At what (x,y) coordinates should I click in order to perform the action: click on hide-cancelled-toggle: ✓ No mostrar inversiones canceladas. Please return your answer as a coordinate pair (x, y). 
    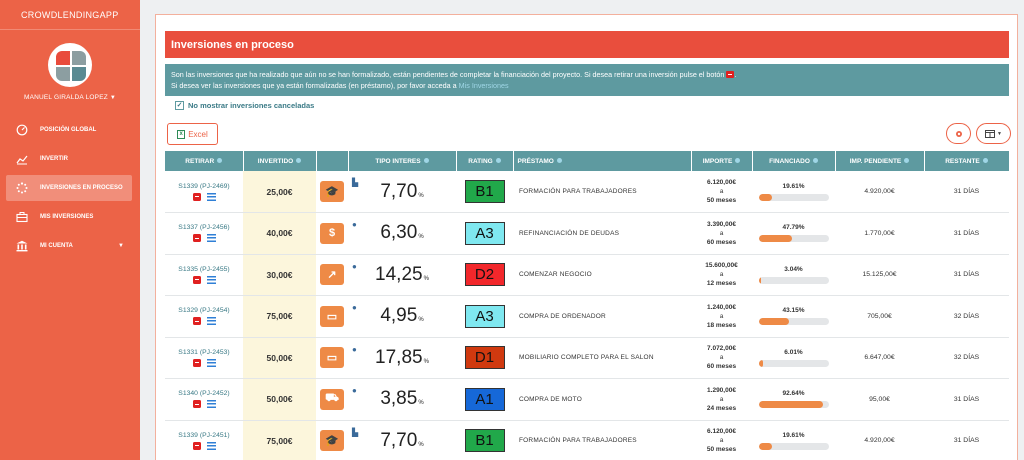
    Looking at the image, I should click on (244, 105).